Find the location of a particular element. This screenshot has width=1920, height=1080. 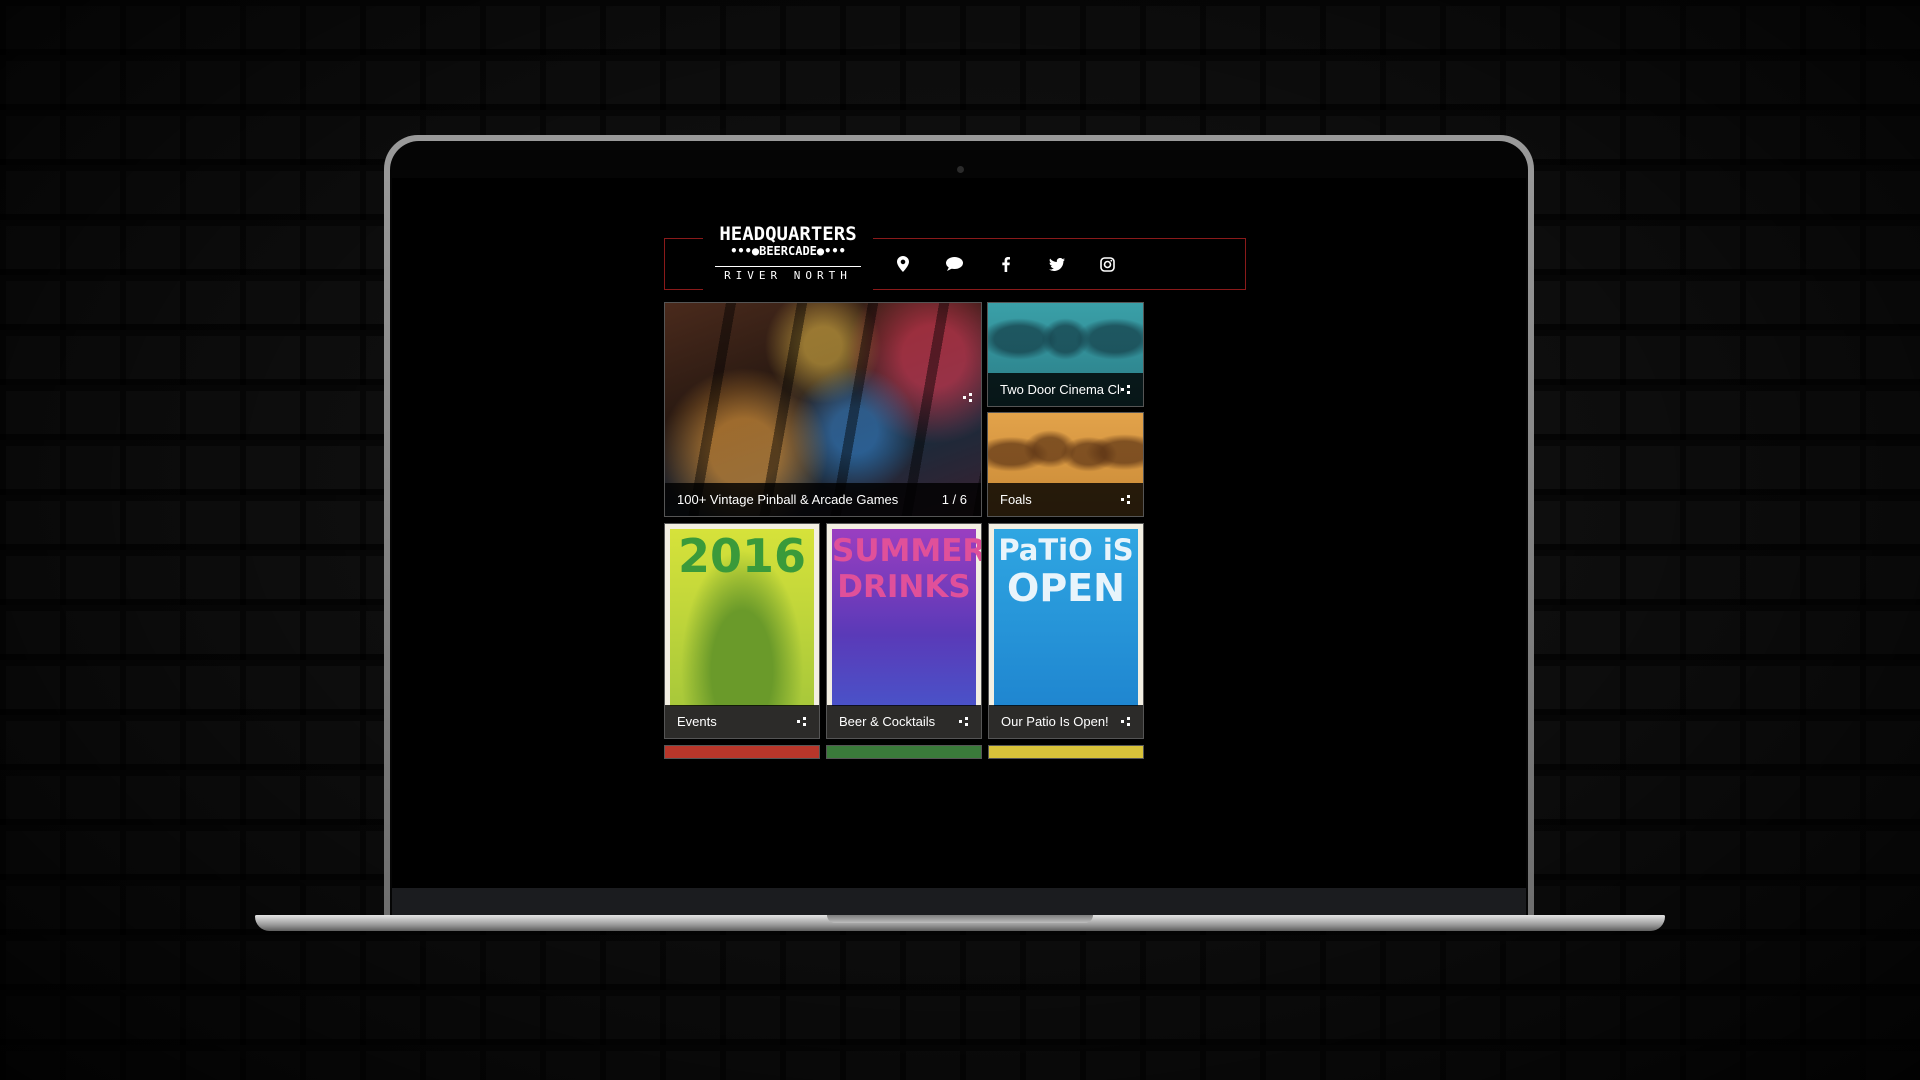

drinks-poster-text-2: DRINKS is located at coordinates (904, 587).